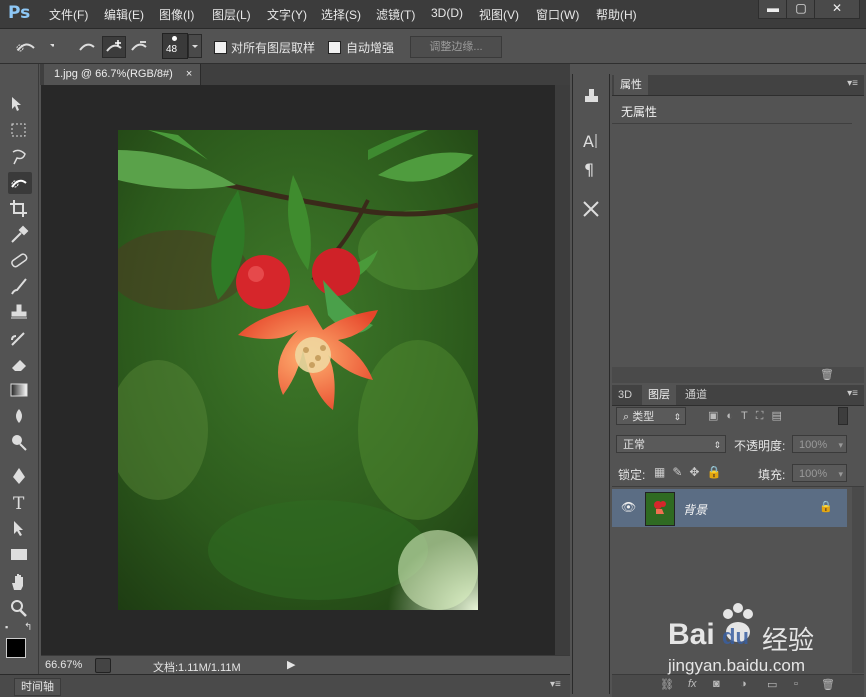 The height and width of the screenshot is (697, 866). Describe the element at coordinates (625, 395) in the screenshot. I see `tab-3d: 3D` at that location.